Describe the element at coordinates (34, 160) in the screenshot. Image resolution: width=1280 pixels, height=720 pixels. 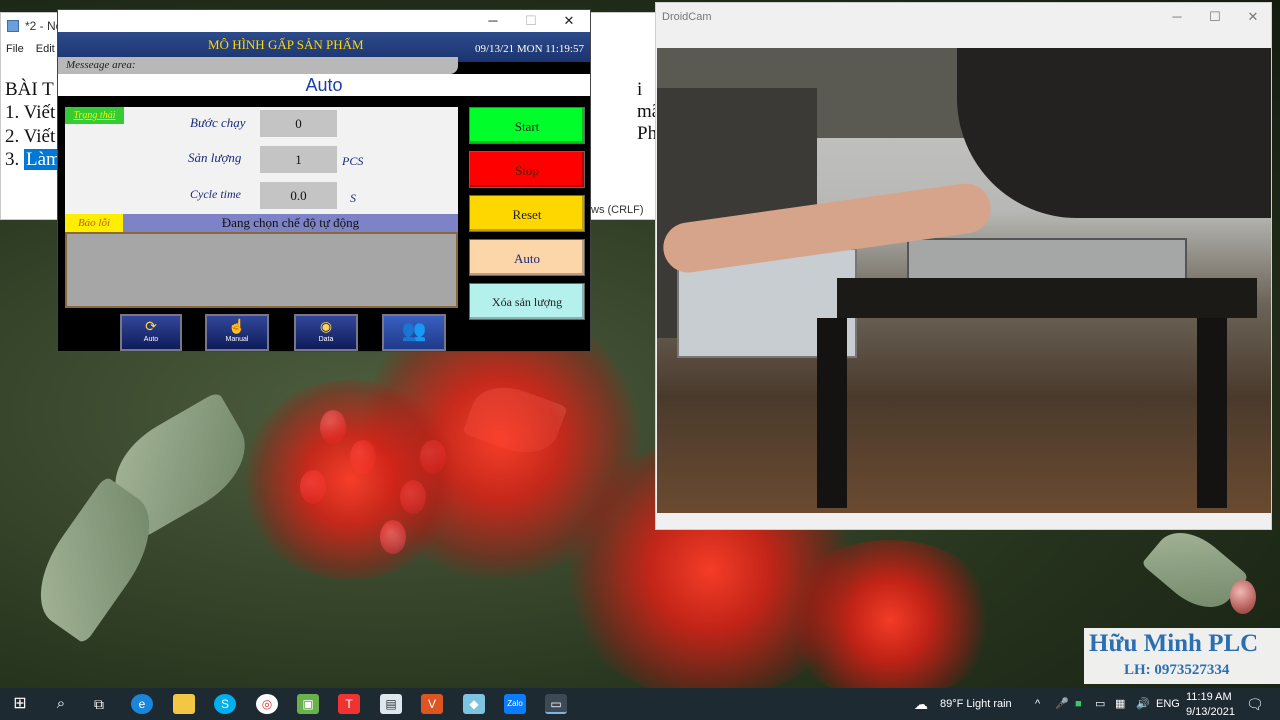
I see `notepad-line-4: 3. Làm` at that location.